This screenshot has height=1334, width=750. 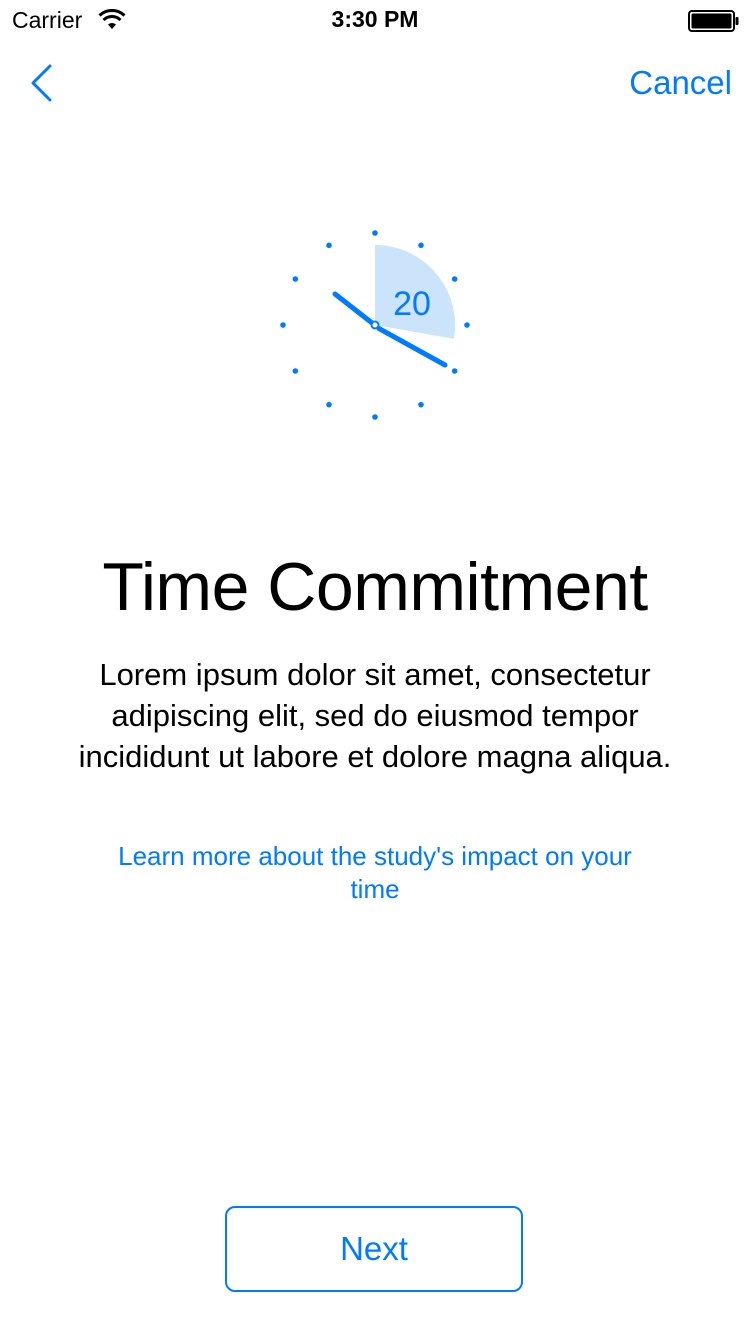 What do you see at coordinates (42, 89) in the screenshot?
I see `chevron-left-icon` at bounding box center [42, 89].